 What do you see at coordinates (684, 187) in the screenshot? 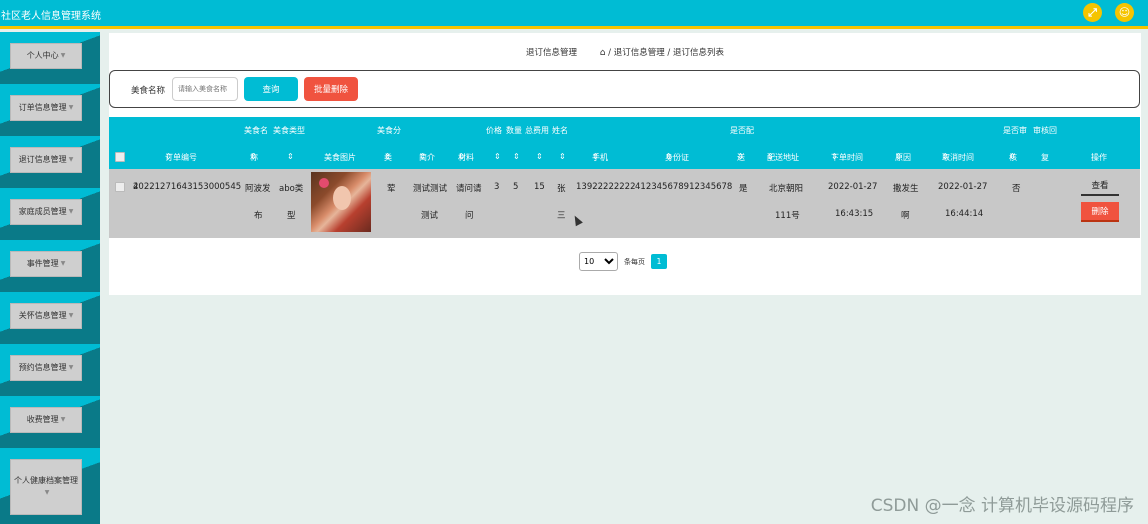
I see `cell-id-card: 412345678912345678` at bounding box center [684, 187].